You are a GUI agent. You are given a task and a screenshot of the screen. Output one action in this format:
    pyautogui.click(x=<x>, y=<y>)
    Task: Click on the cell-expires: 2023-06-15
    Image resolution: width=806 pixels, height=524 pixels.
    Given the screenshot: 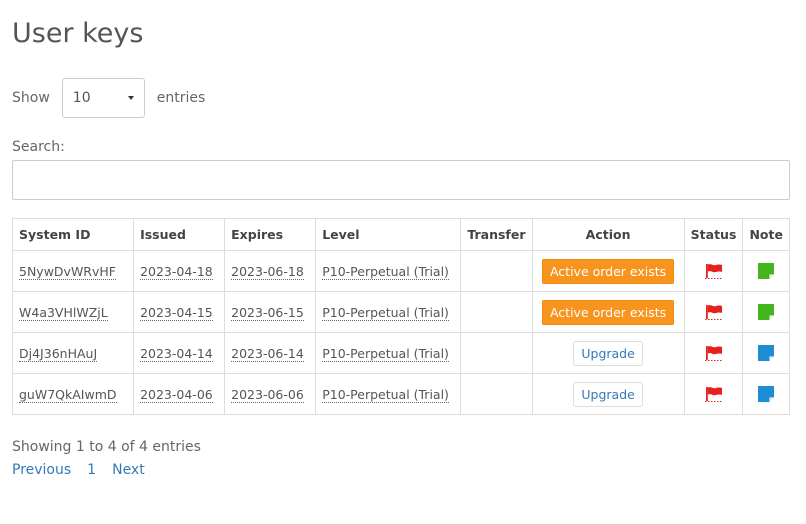 What is the action you would take?
    pyautogui.click(x=270, y=312)
    